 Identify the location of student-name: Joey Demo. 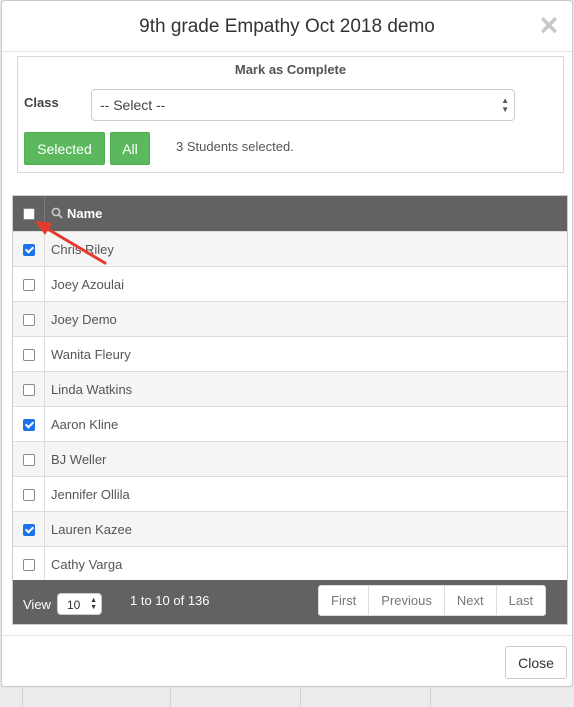
(84, 319).